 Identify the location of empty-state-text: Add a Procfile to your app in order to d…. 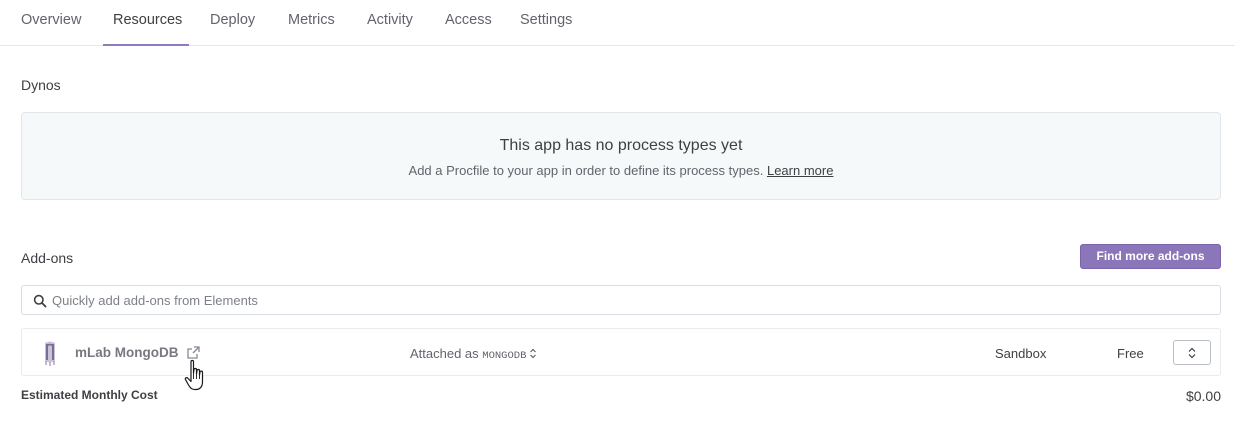
(621, 170).